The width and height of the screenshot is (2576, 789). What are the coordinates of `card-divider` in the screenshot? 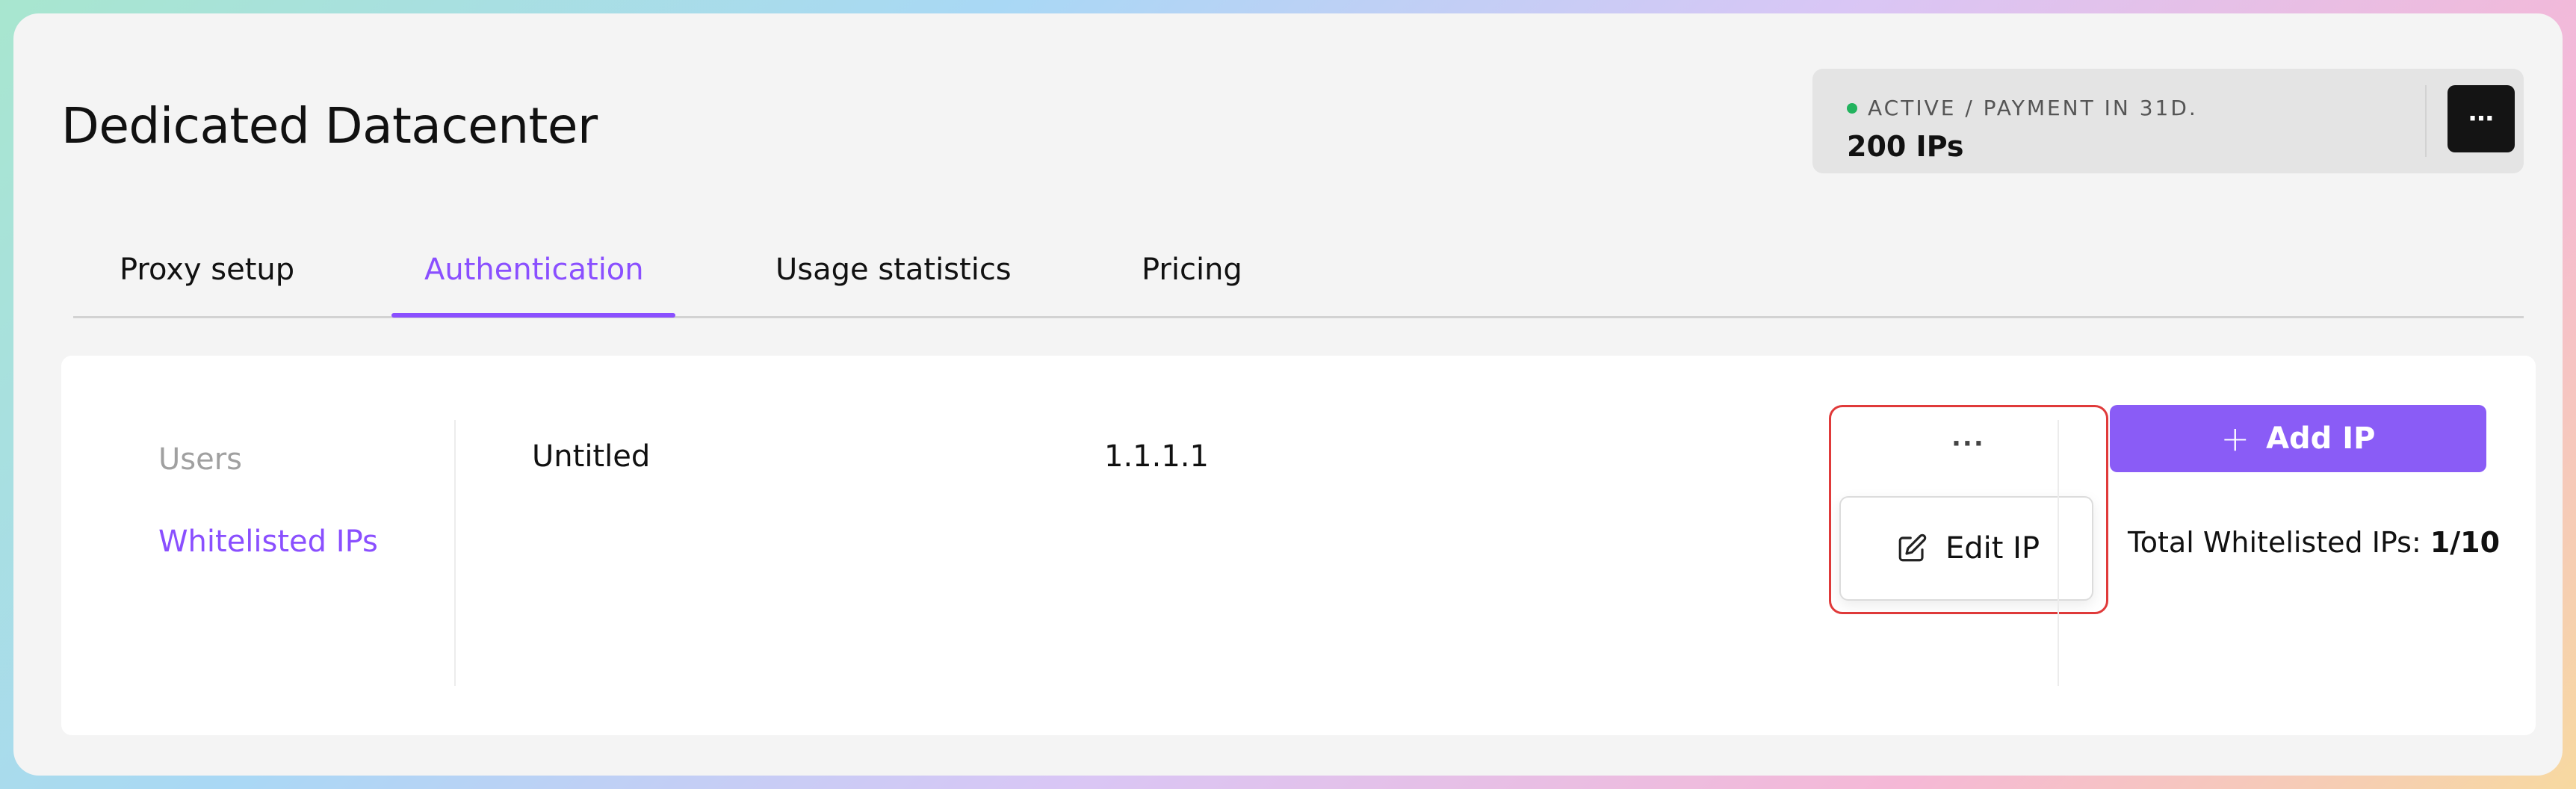 It's located at (2426, 121).